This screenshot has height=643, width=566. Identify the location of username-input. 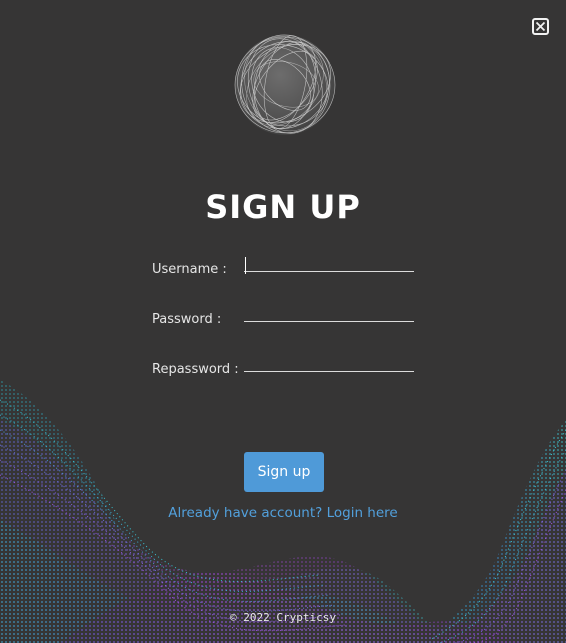
(329, 261).